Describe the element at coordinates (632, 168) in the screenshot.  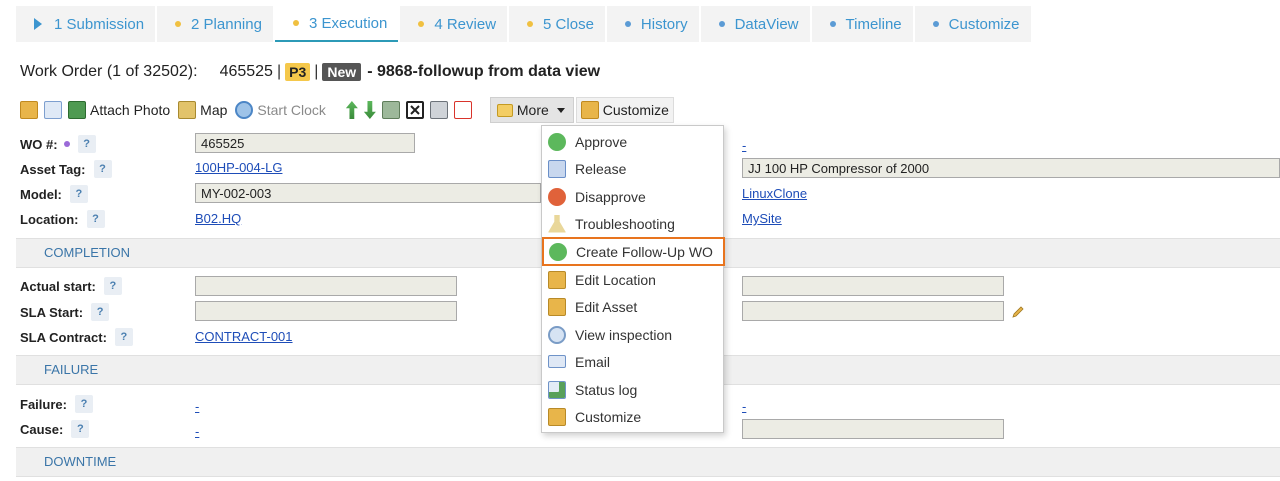
I see `menu-item-release: Release` at that location.